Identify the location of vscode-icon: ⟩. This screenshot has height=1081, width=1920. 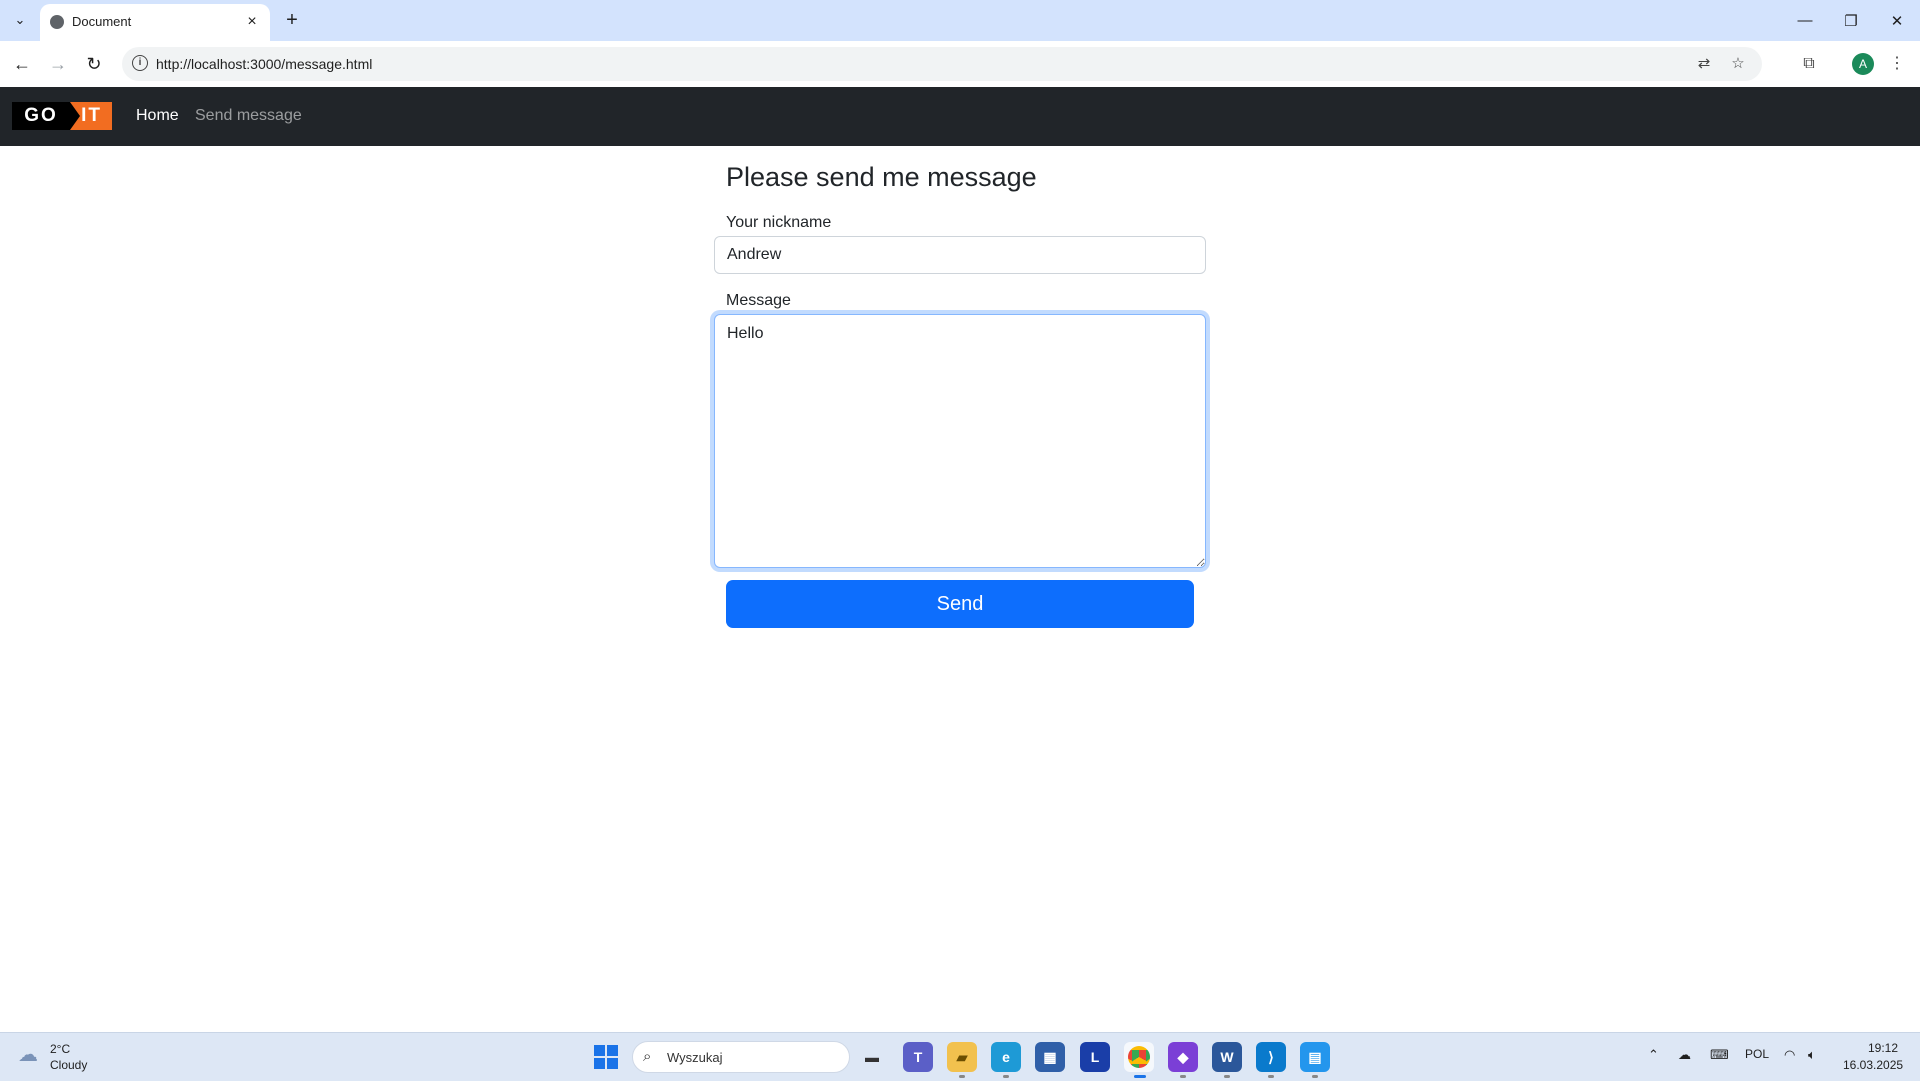
(1271, 1057).